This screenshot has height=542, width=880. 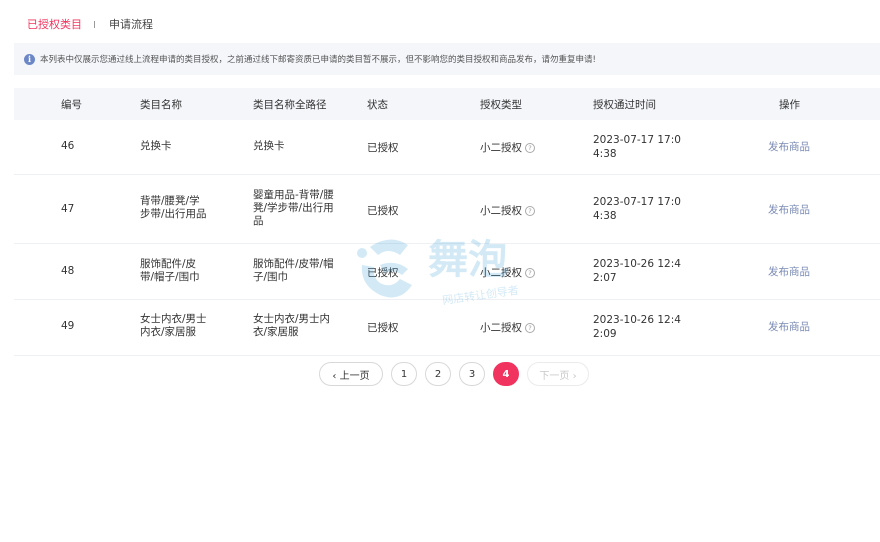 I want to click on table-header: 编号 类目名称 类目名称全路径 状态 授权类型 授权通过时间 操作, so click(x=447, y=104).